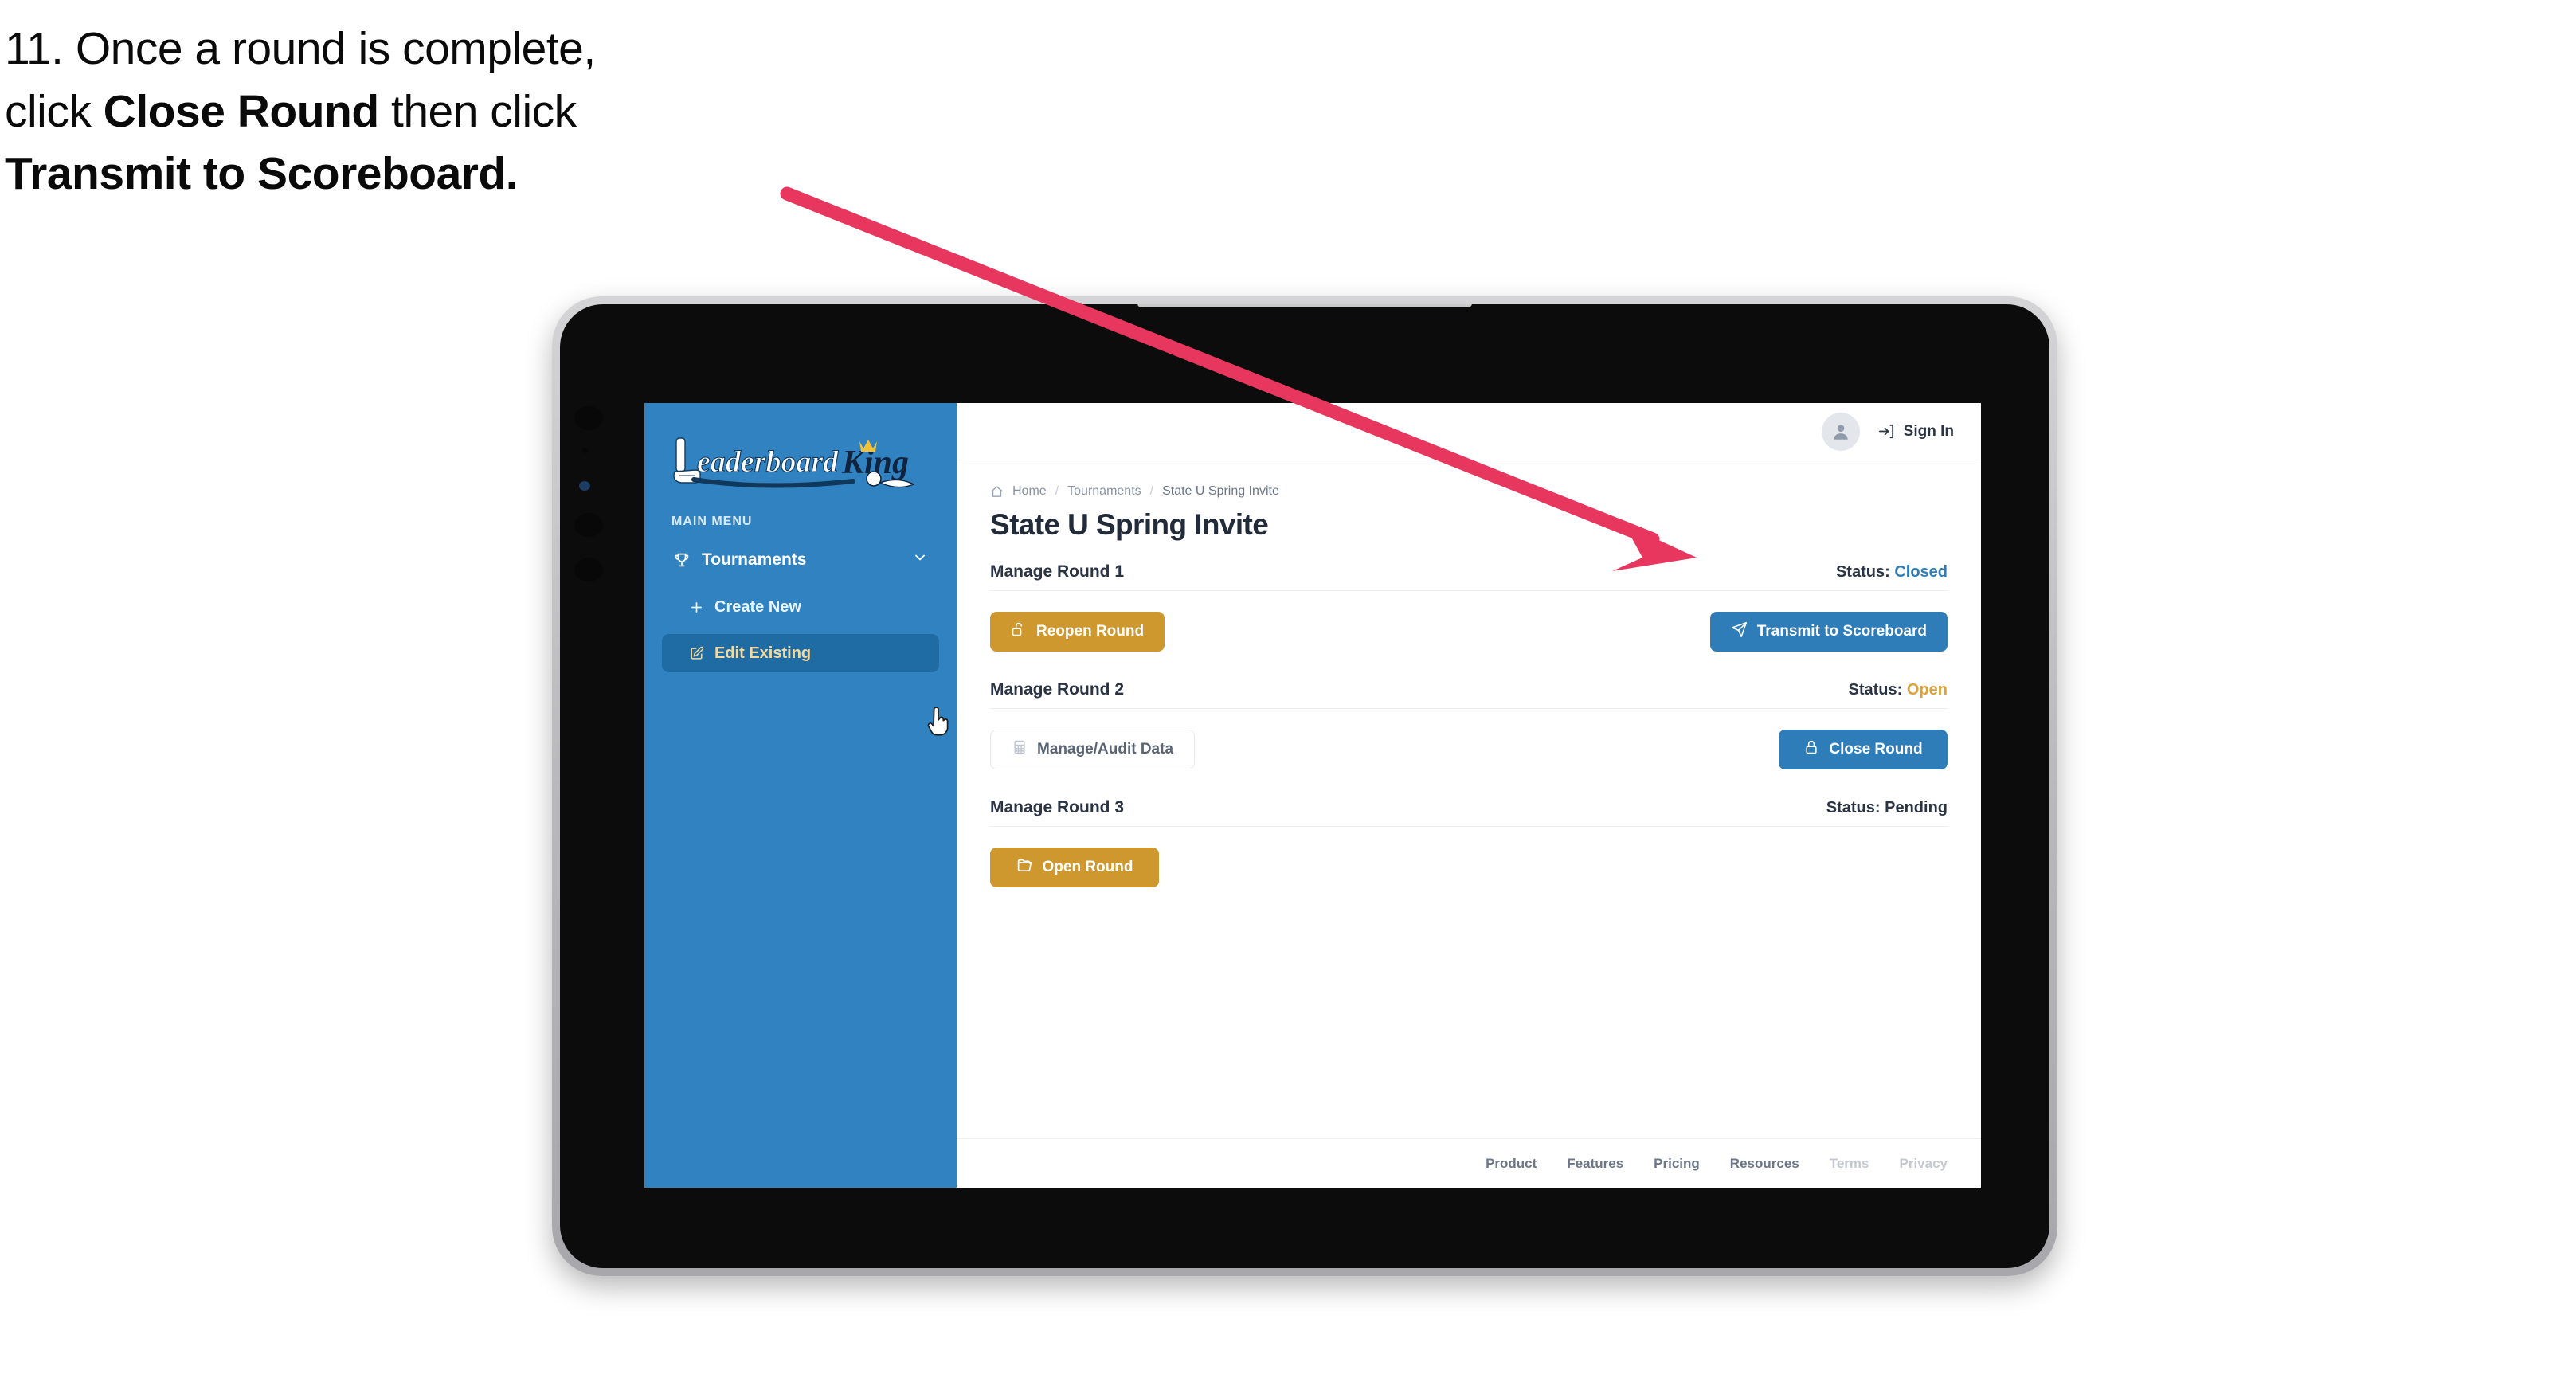 The width and height of the screenshot is (2576, 1386). I want to click on lock-icon, so click(1811, 749).